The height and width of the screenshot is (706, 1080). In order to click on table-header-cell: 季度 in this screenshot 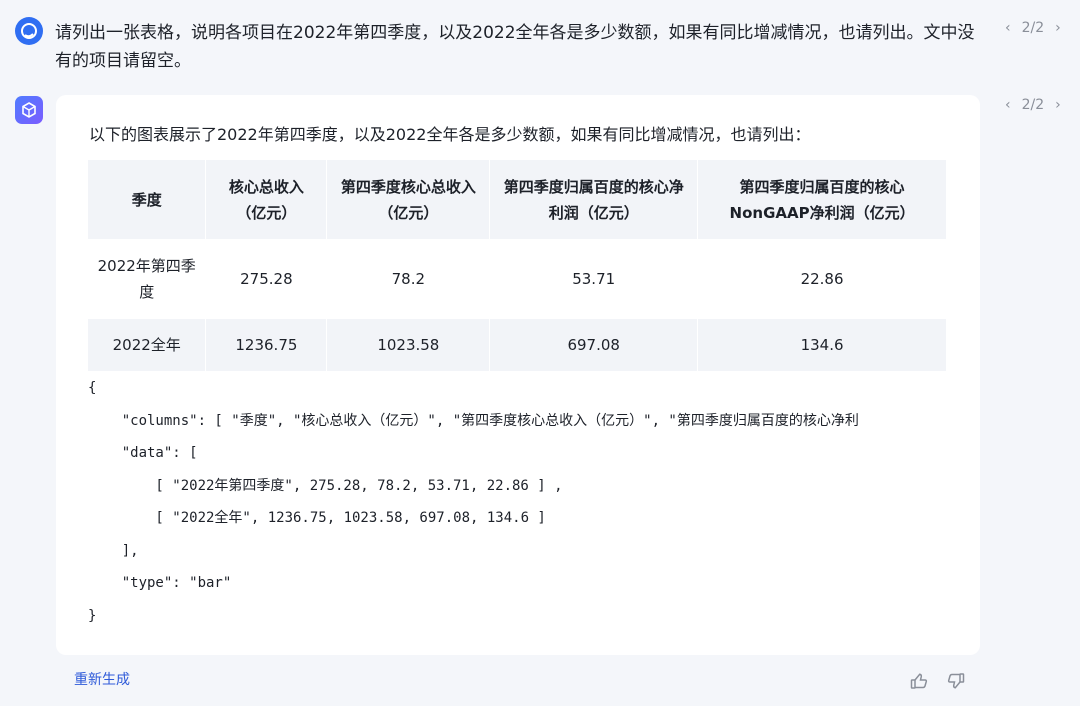, I will do `click(147, 199)`.